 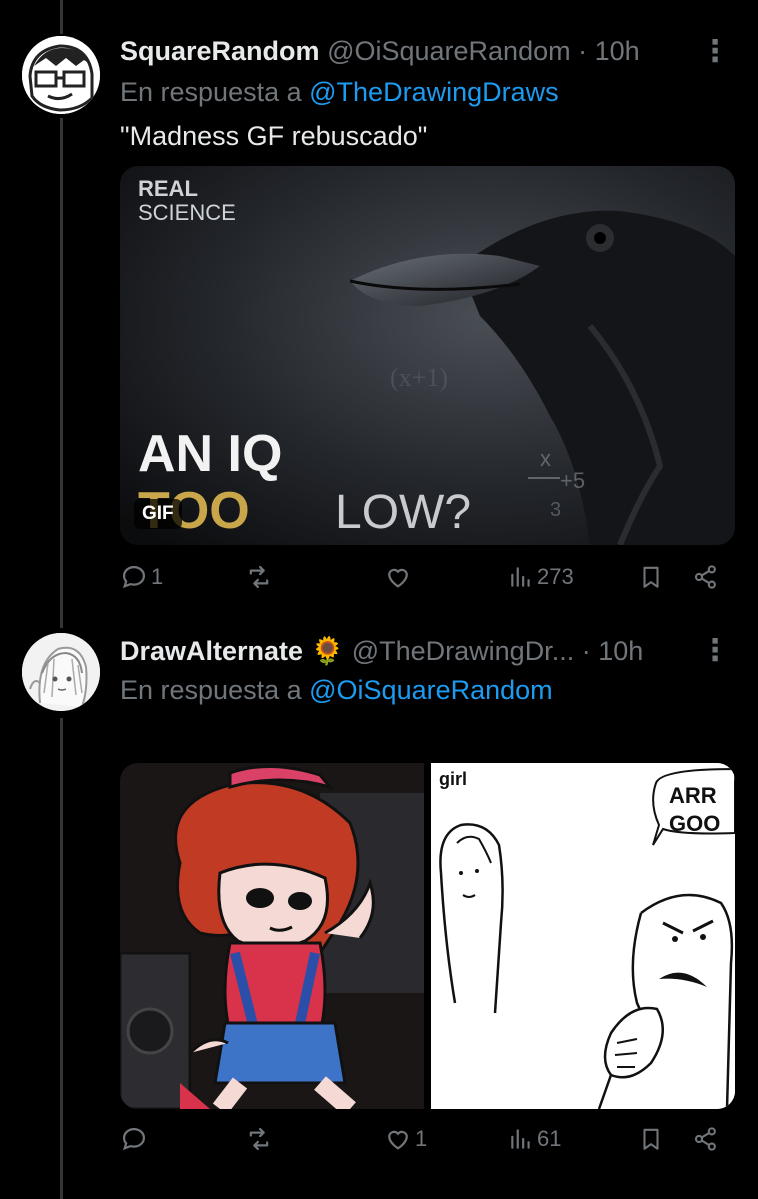 I want to click on views-button: 273, so click(x=541, y=577).